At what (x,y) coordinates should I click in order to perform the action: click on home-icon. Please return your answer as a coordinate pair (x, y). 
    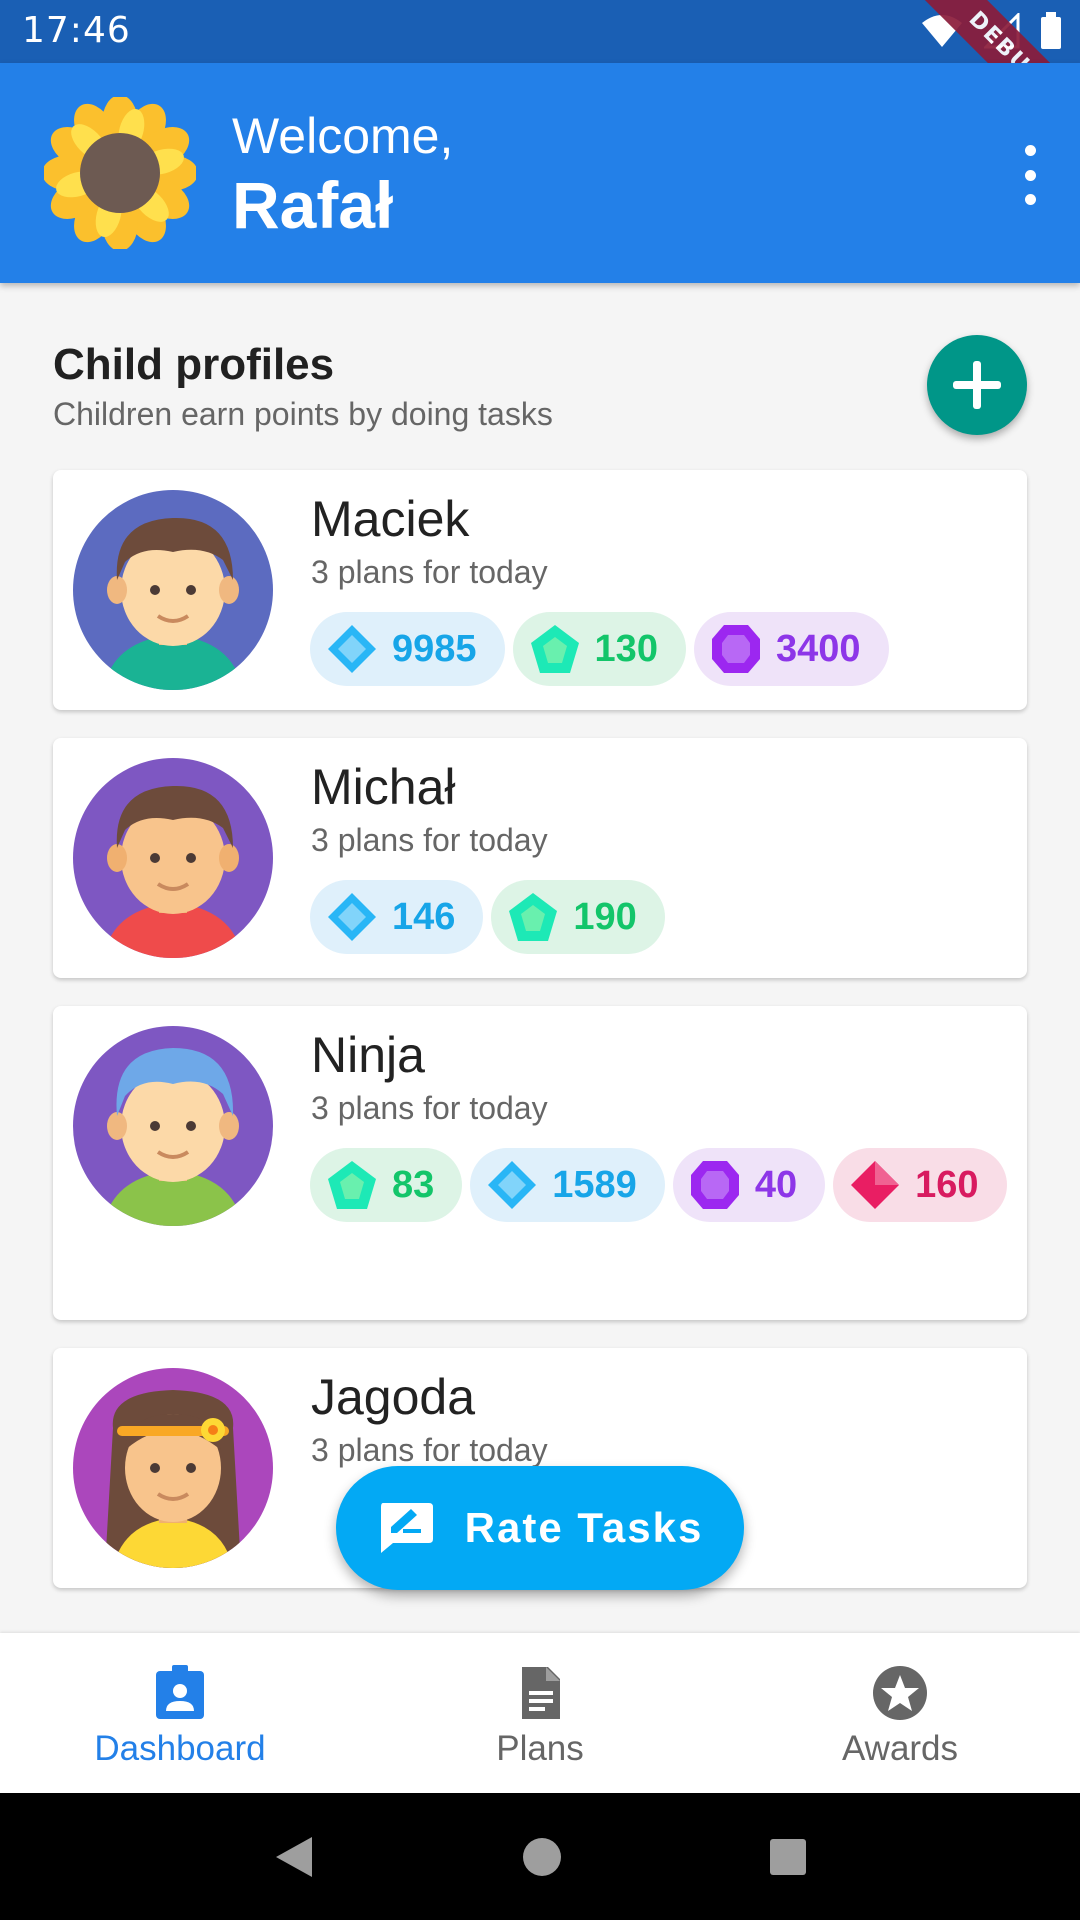
    Looking at the image, I should click on (542, 1857).